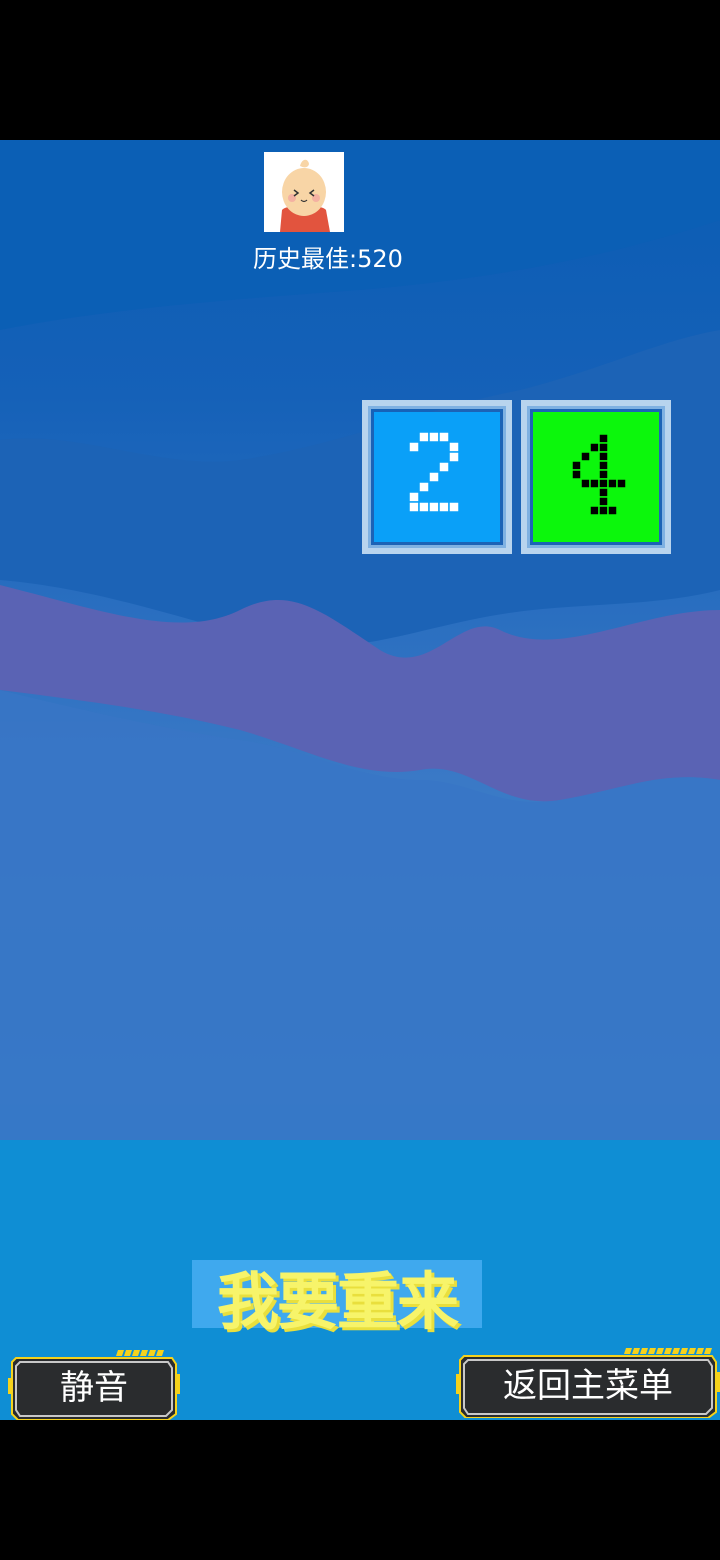 This screenshot has height=1560, width=720. I want to click on mute-button-label: 静音, so click(94, 1387).